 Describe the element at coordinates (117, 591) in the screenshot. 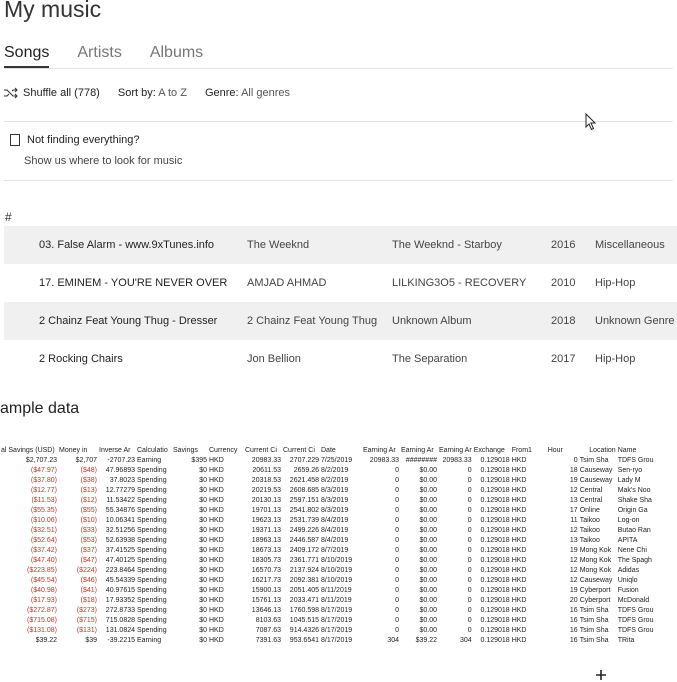

I see `table-cell: 40.97615` at that location.